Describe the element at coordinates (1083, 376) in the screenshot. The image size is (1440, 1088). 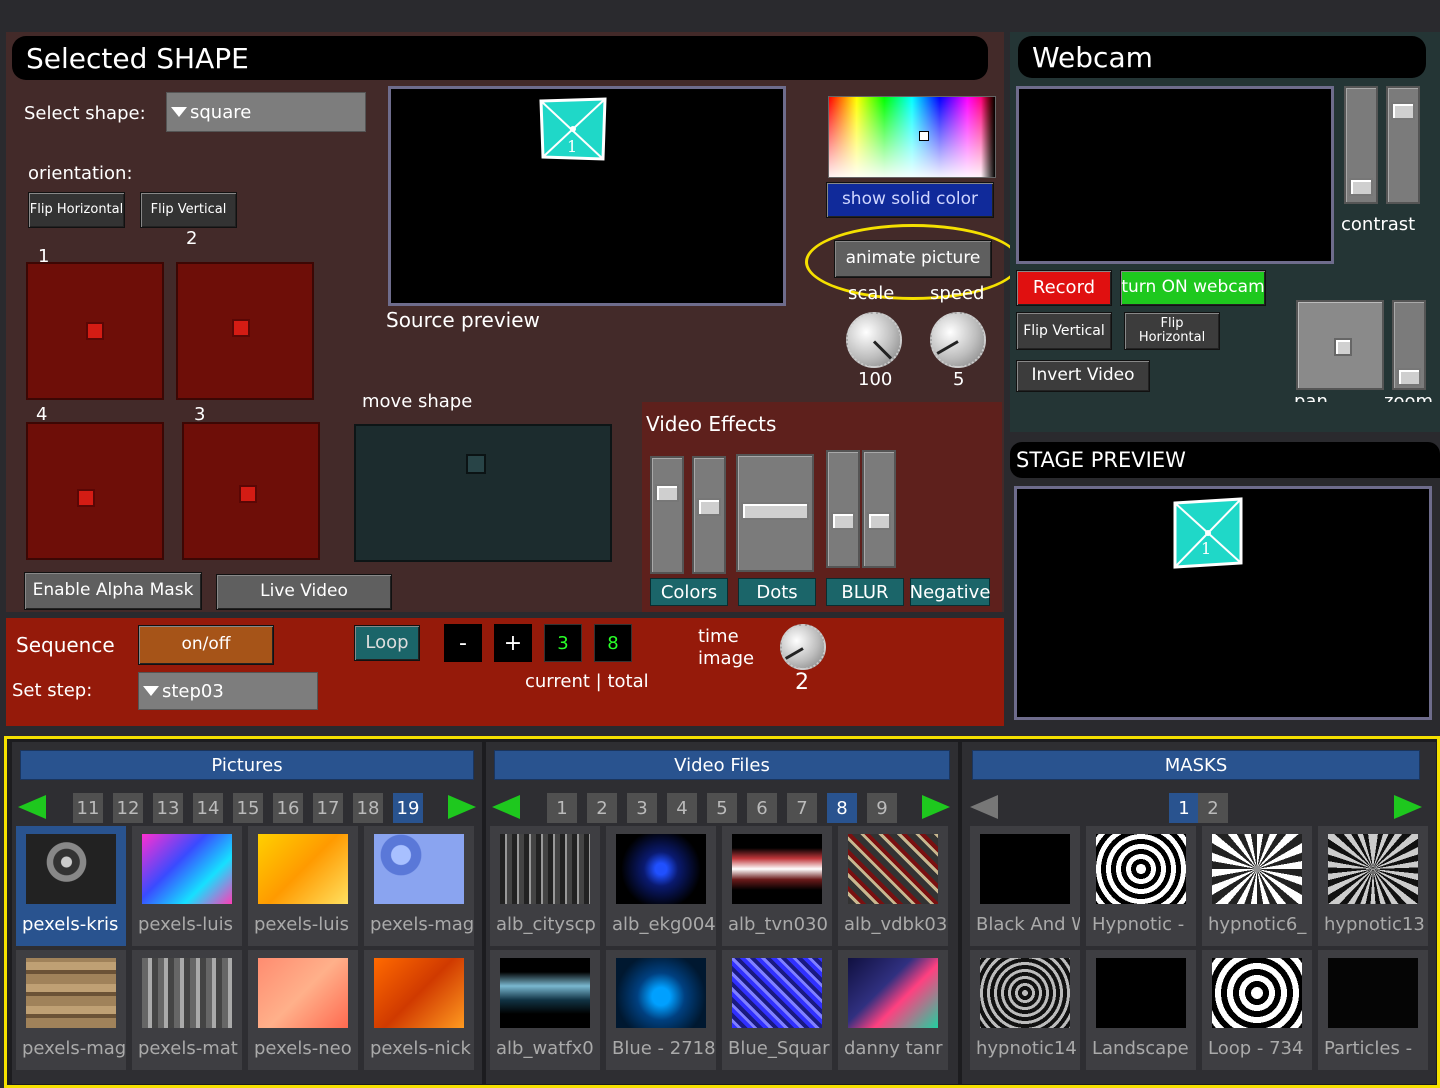
I see `invert-video-button: Invert Video` at that location.